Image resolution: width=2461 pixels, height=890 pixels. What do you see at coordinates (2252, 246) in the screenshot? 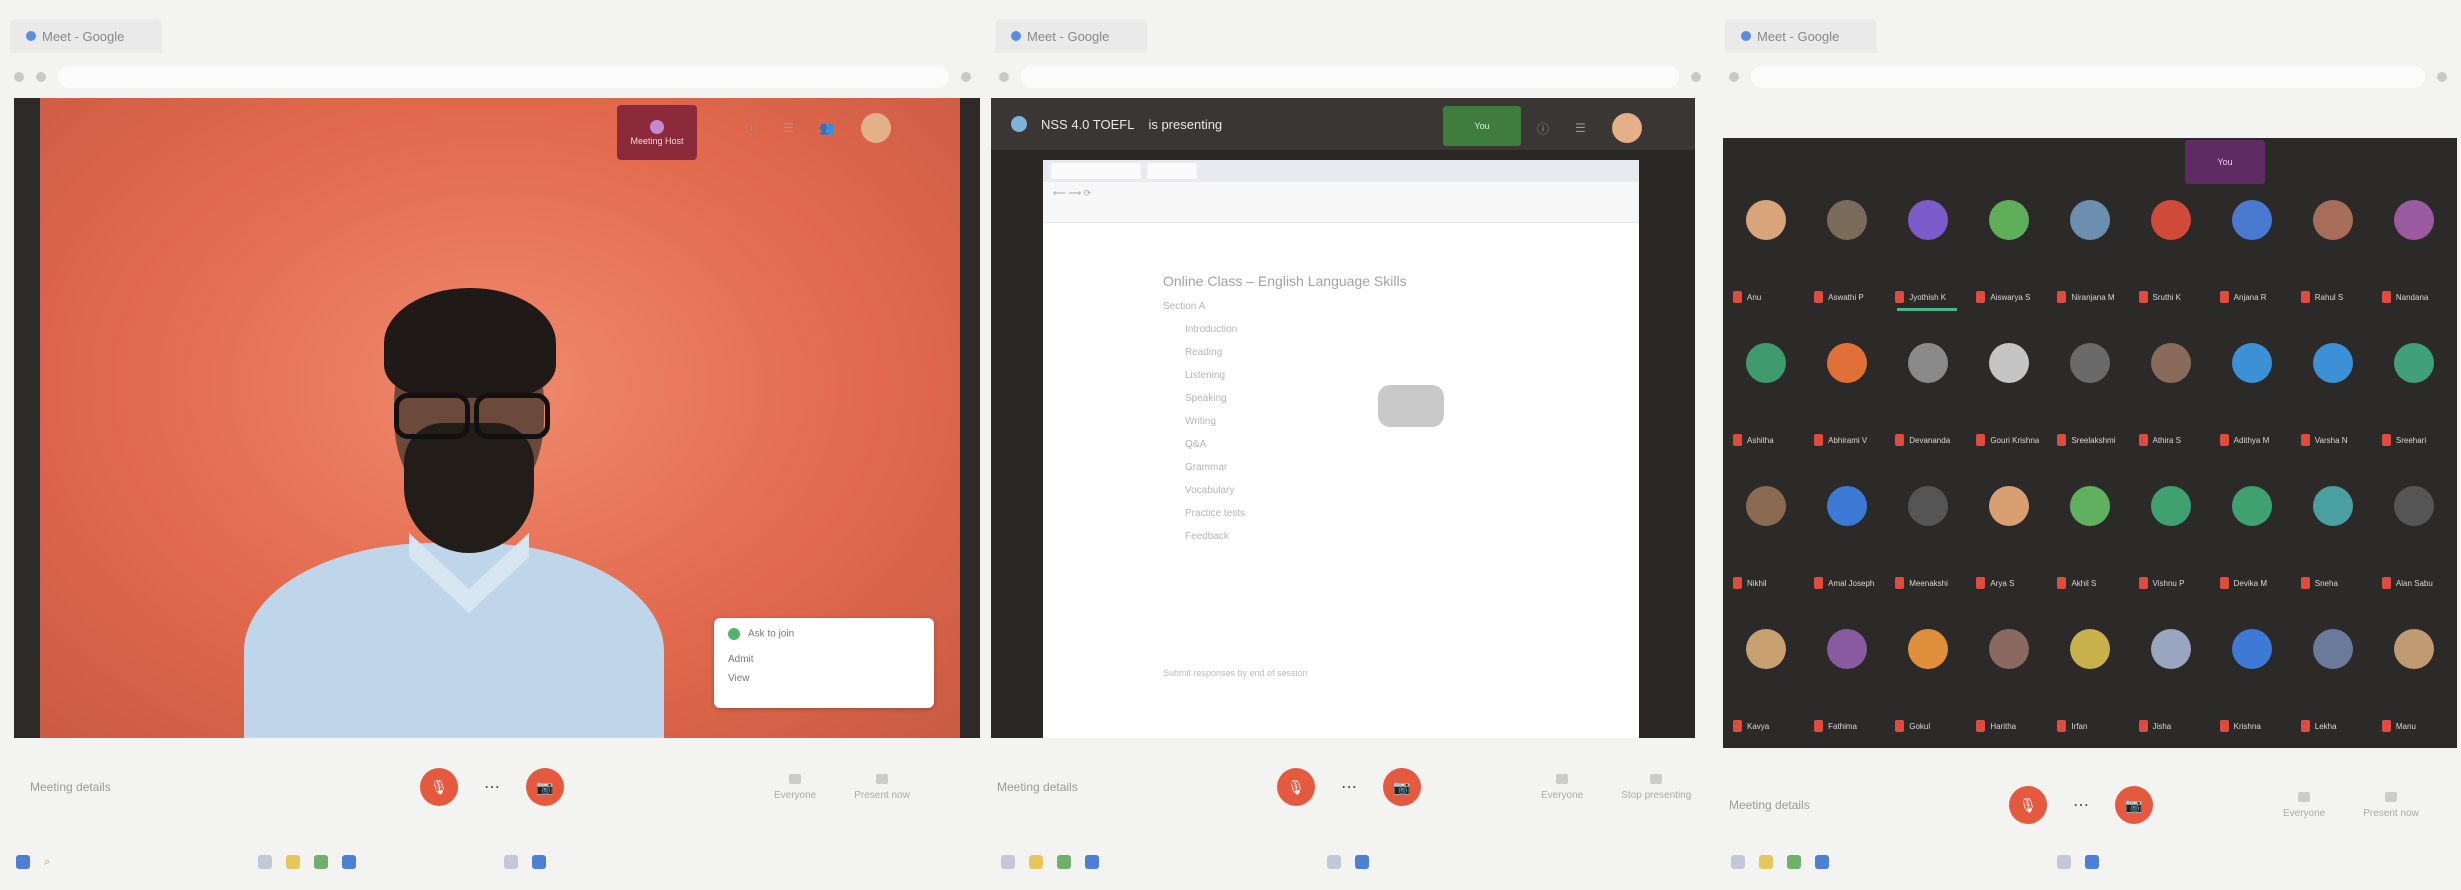
I see `participant-tile: Anjana R` at bounding box center [2252, 246].